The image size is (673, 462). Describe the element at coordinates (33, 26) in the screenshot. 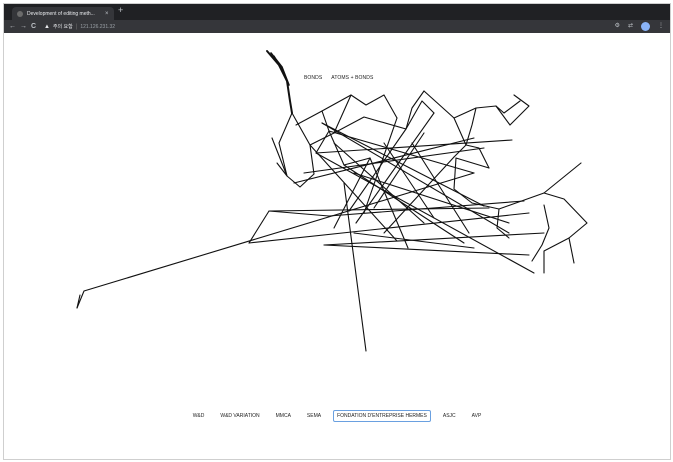

I see `reload-icon: C` at that location.